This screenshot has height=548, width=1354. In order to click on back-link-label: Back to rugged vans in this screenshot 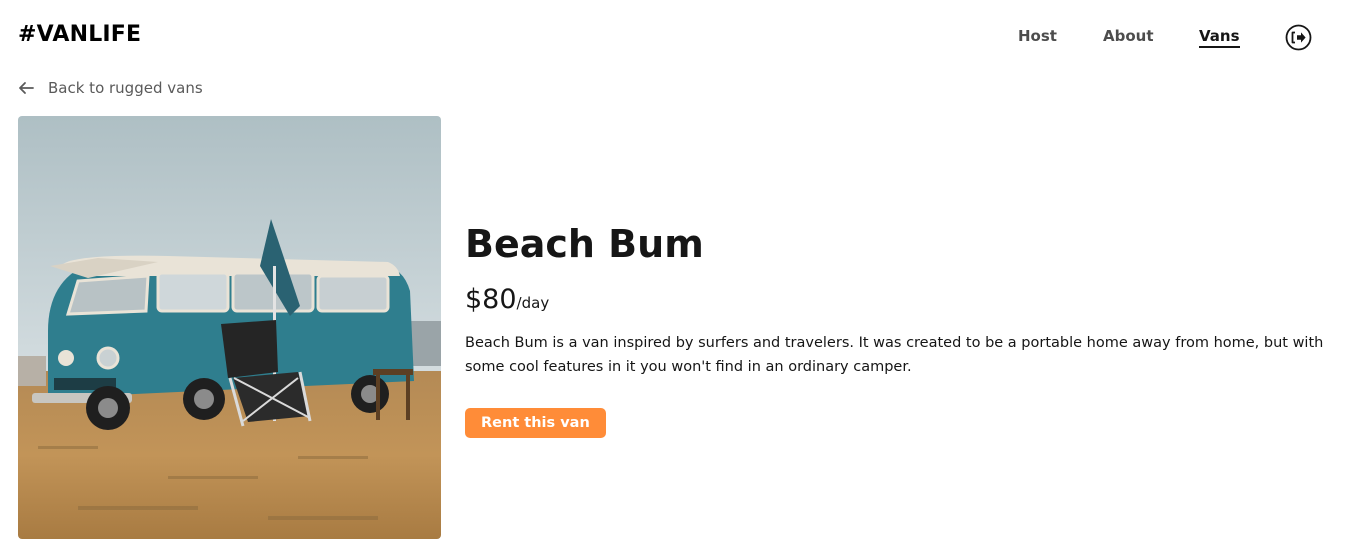, I will do `click(125, 88)`.